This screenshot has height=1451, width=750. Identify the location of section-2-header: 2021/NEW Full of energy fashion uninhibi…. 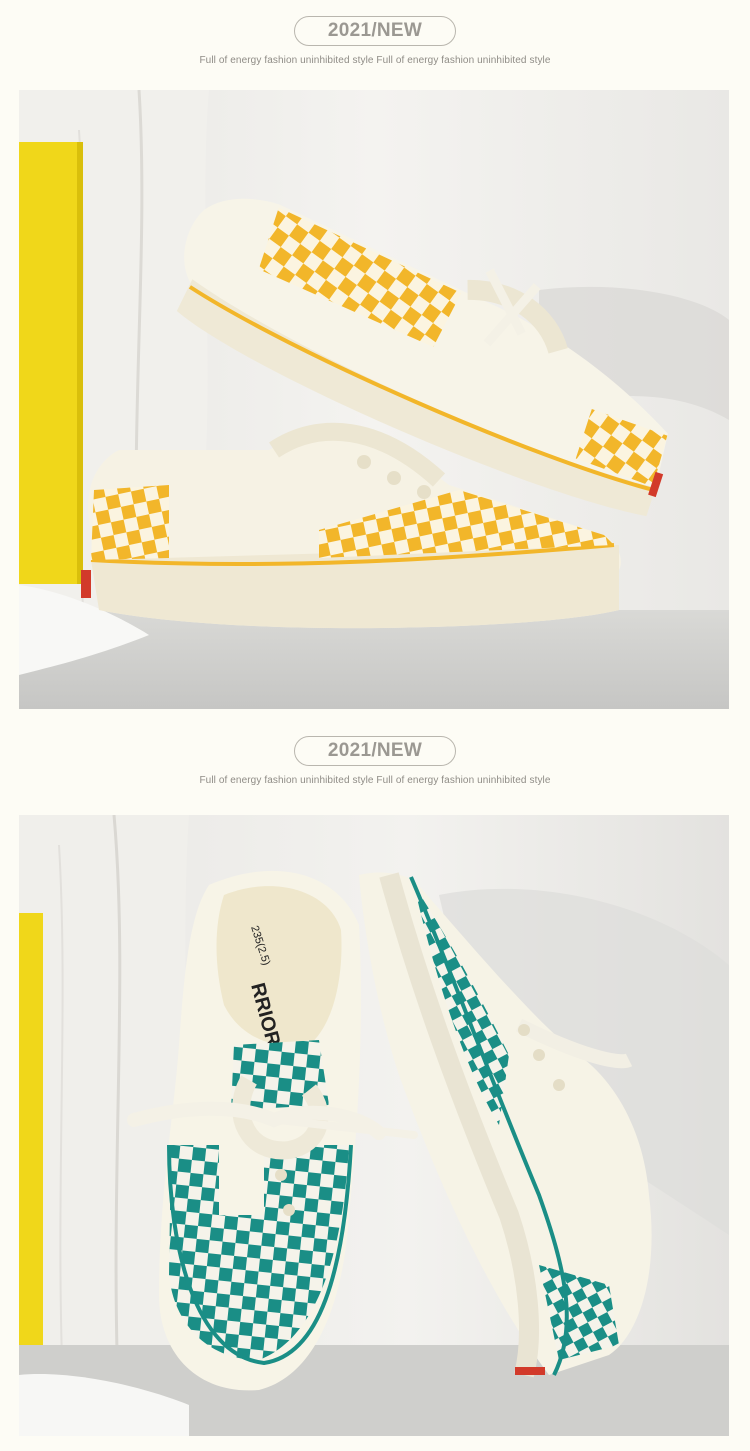
(375, 761).